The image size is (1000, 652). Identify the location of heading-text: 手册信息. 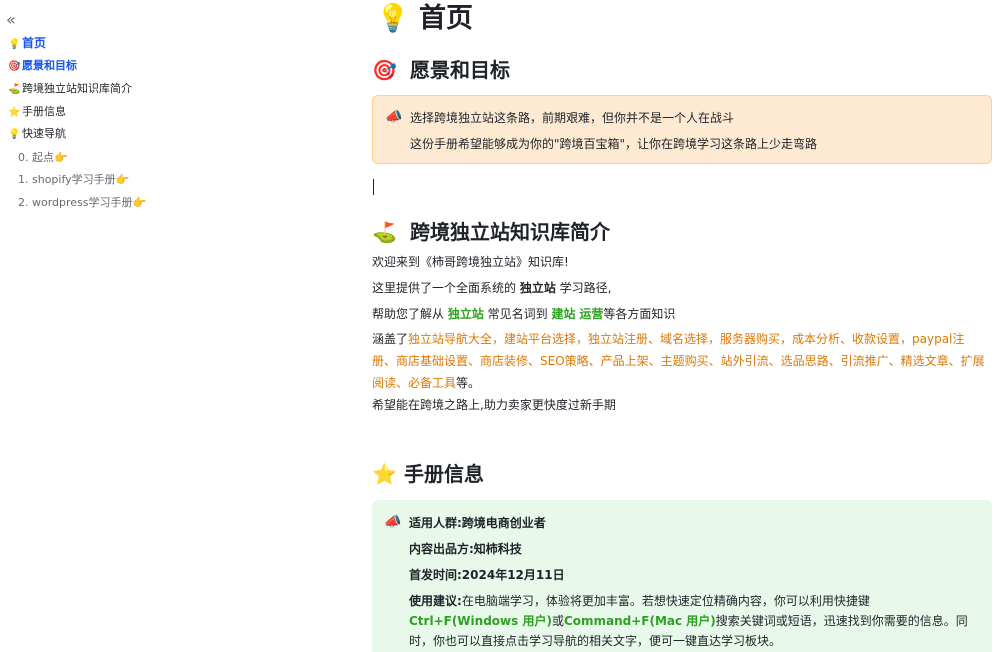
(444, 474).